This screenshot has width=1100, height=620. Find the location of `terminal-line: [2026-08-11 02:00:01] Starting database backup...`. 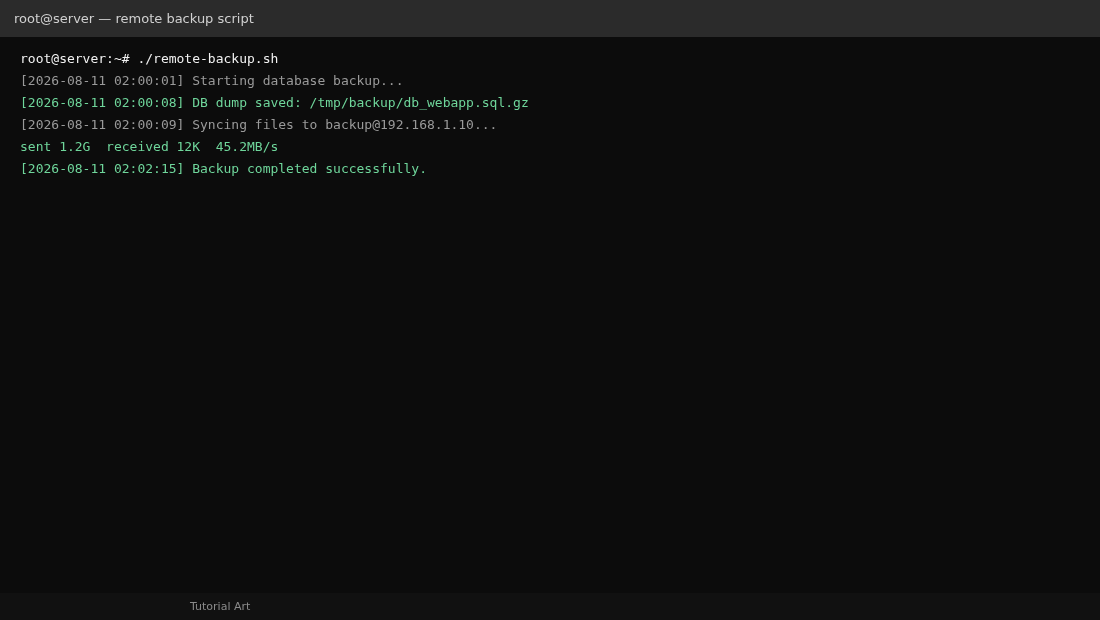

terminal-line: [2026-08-11 02:00:01] Starting database backup... is located at coordinates (212, 81).